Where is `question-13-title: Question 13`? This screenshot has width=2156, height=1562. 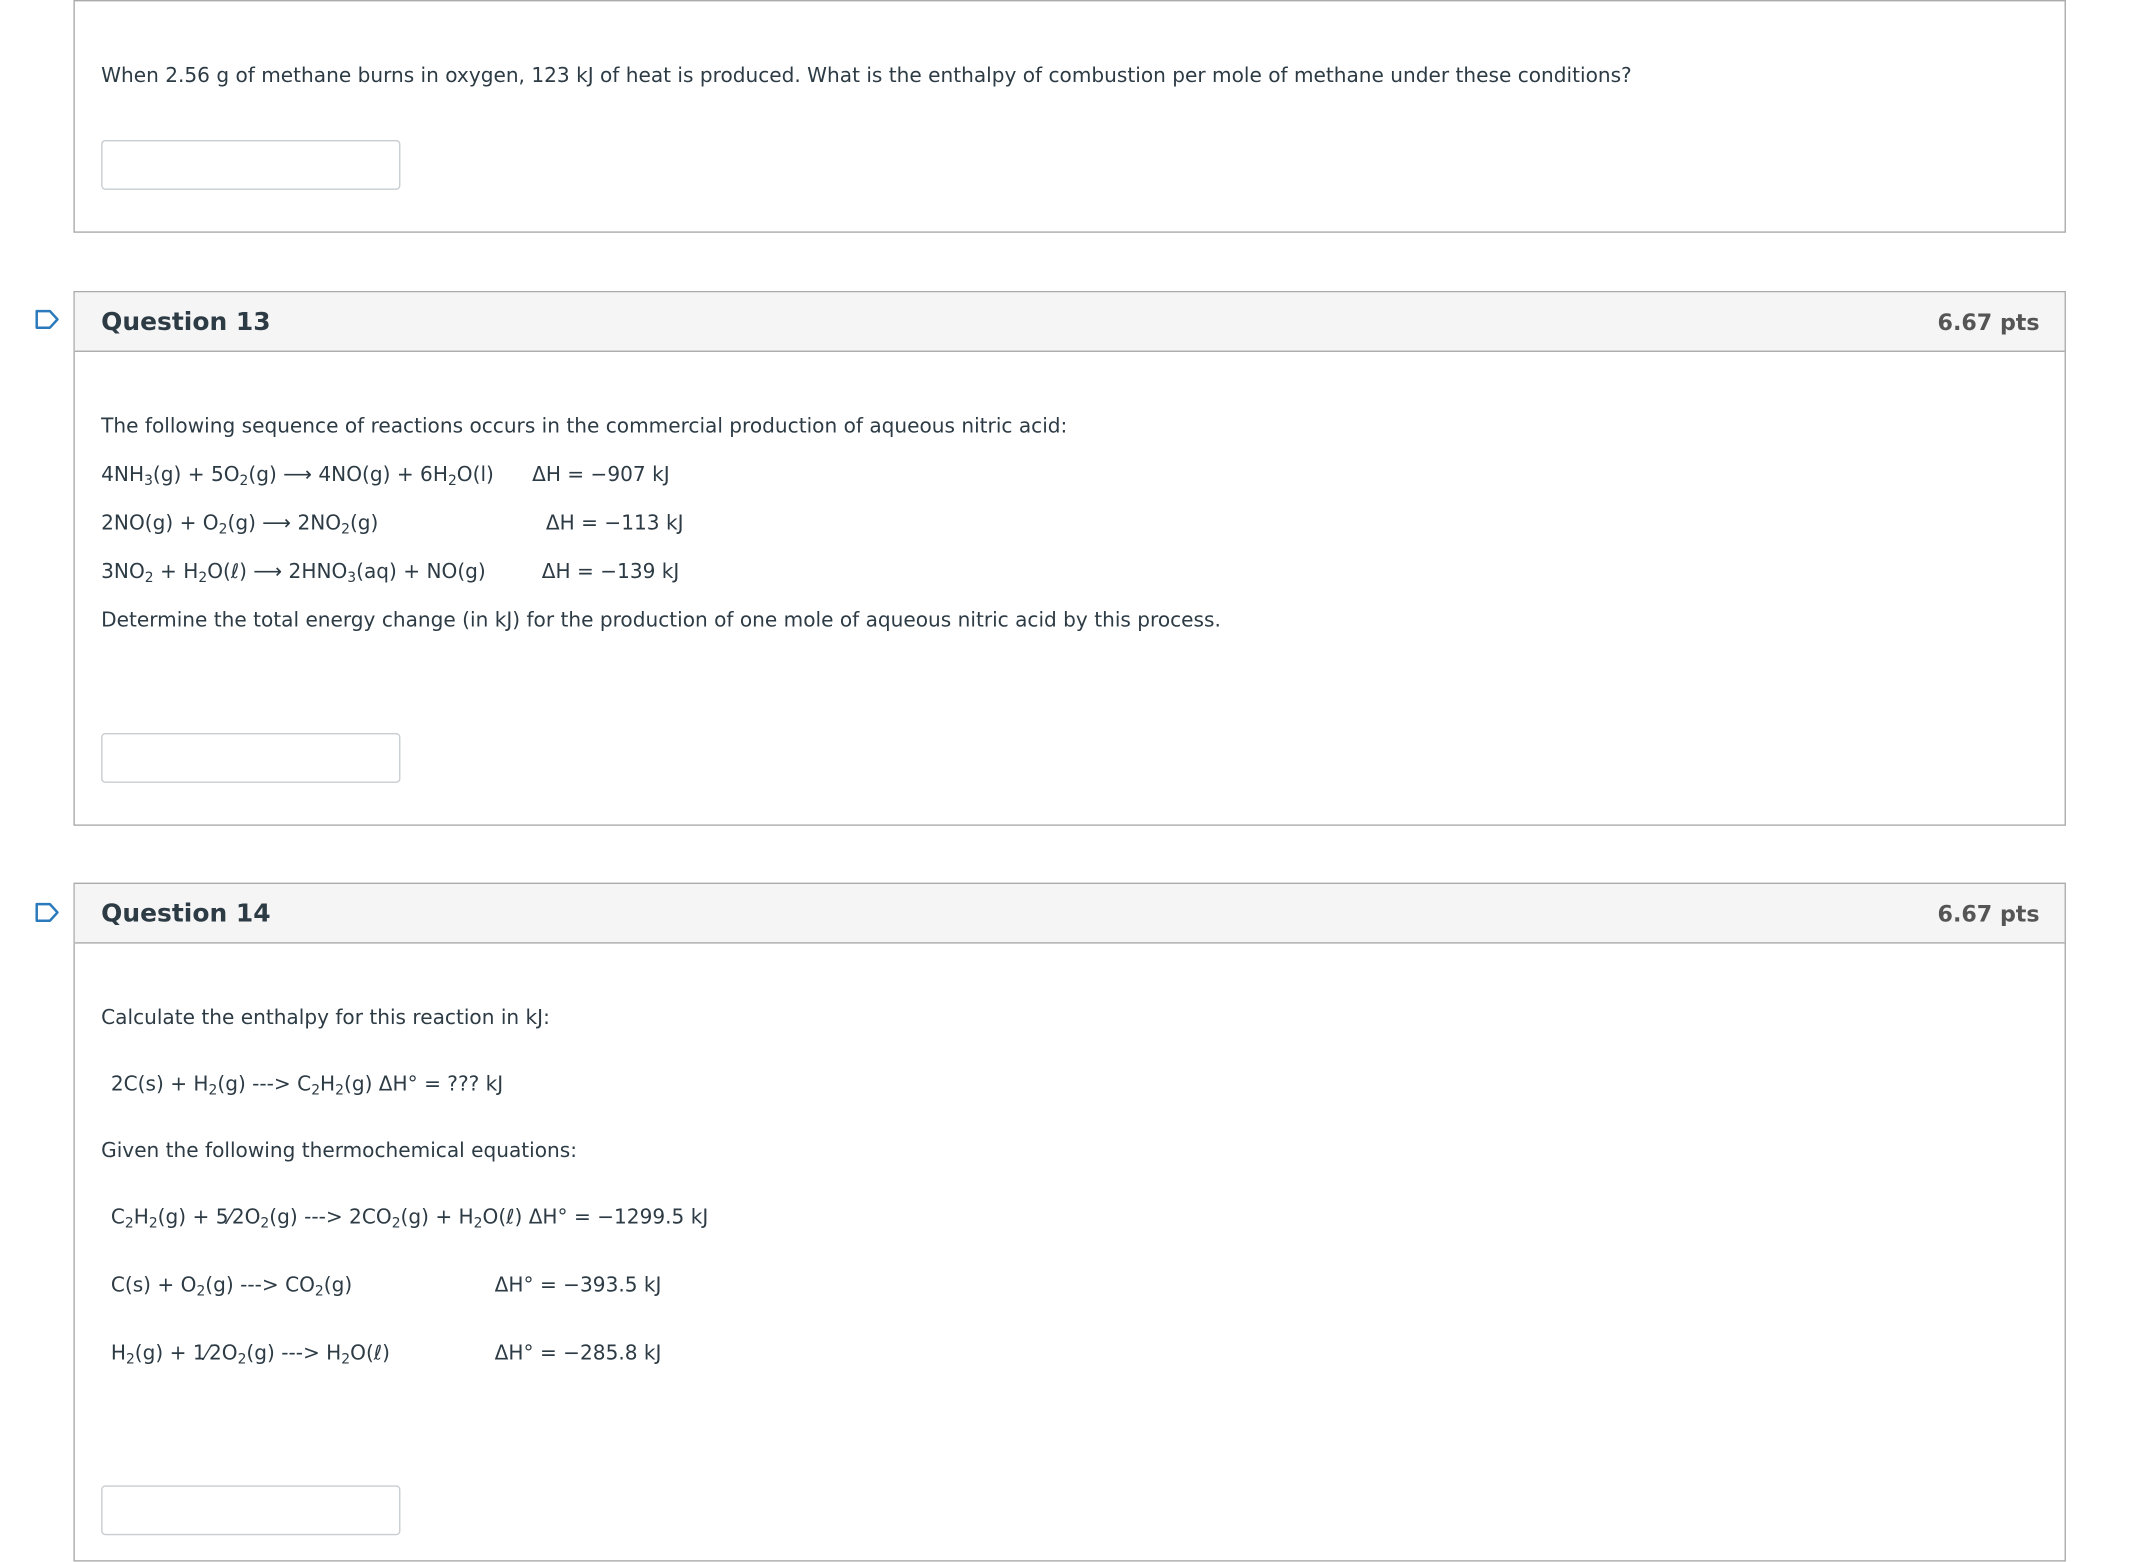
question-13-title: Question 13 is located at coordinates (186, 322).